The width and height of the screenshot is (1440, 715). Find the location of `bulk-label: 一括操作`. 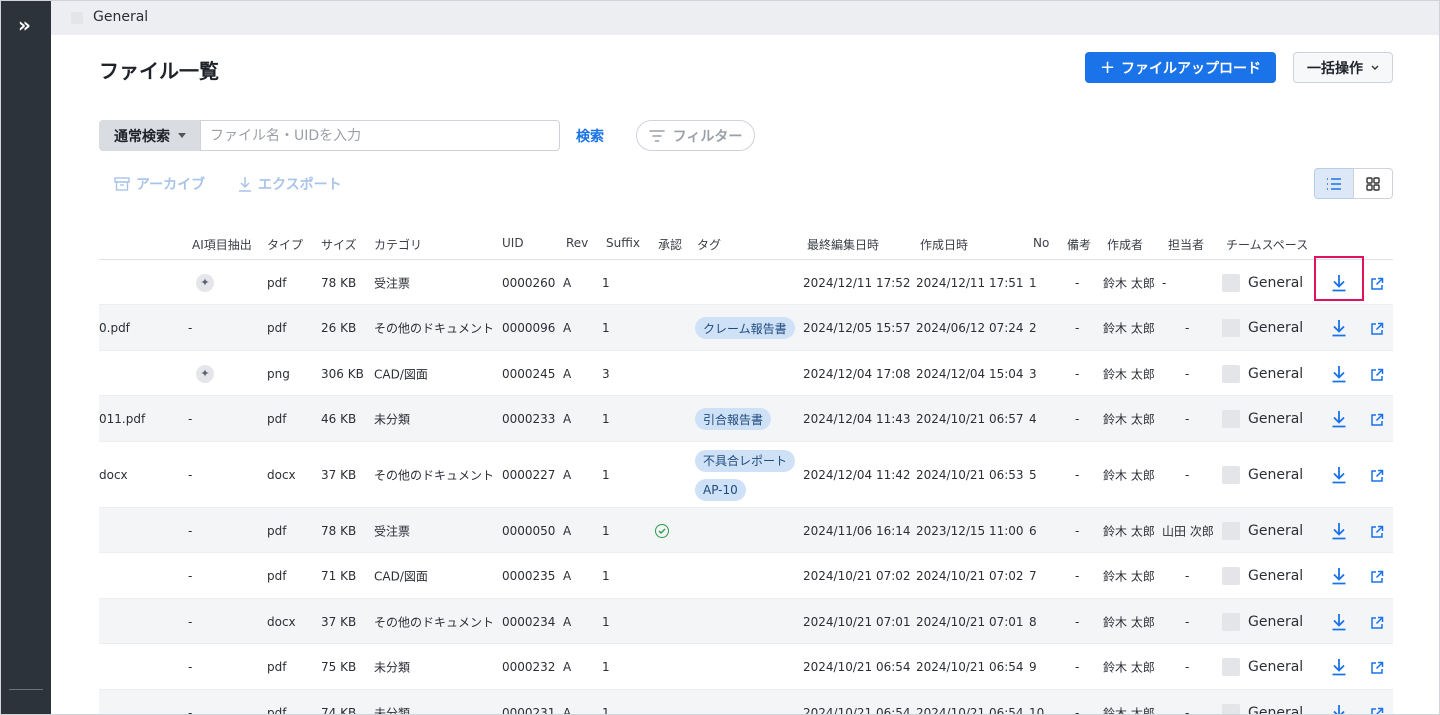

bulk-label: 一括操作 is located at coordinates (1335, 68).